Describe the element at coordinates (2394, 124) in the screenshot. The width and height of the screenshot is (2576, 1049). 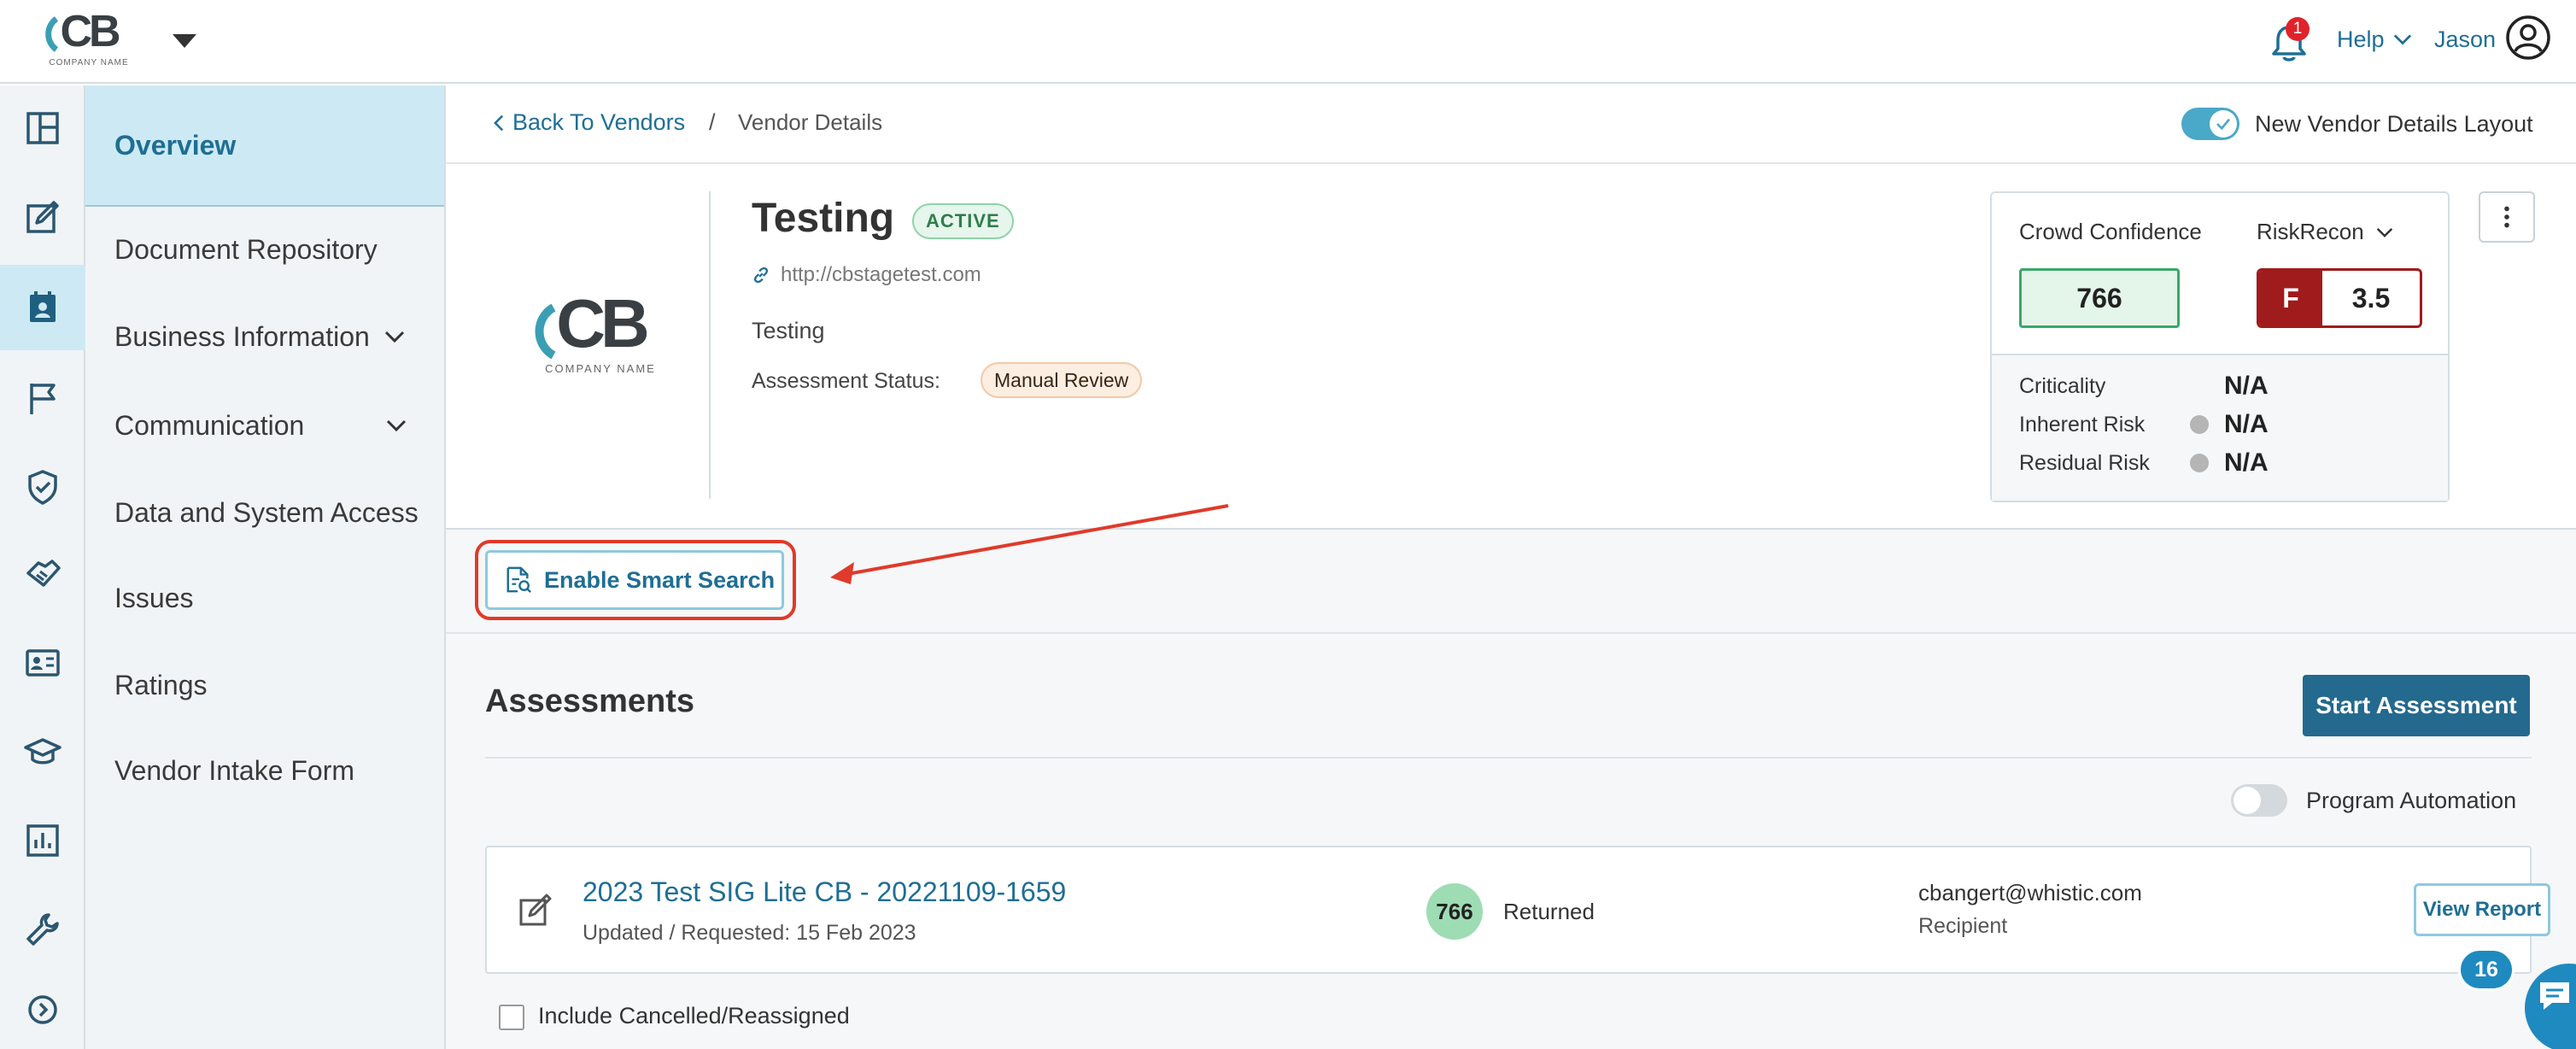
I see `new-layout-label: New Vendor Details Layout` at that location.